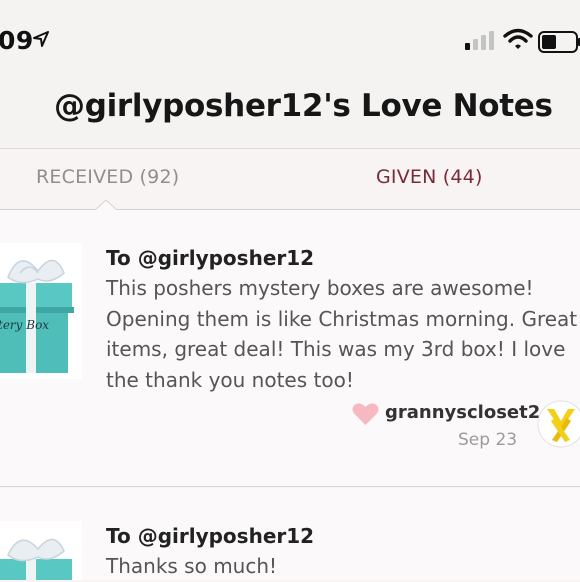  I want to click on gift-box-icon, so click(41, 550).